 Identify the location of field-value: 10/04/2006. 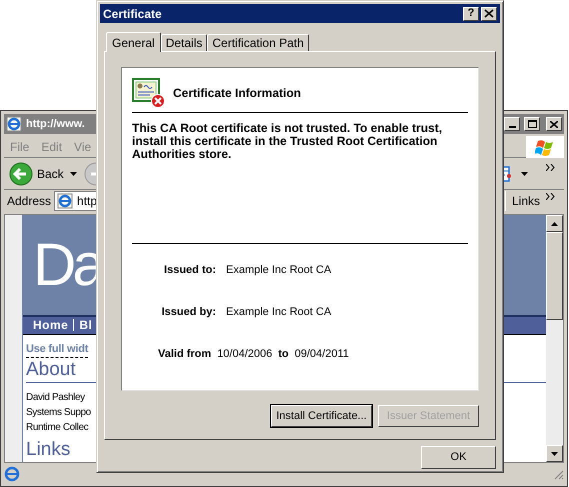
(244, 354).